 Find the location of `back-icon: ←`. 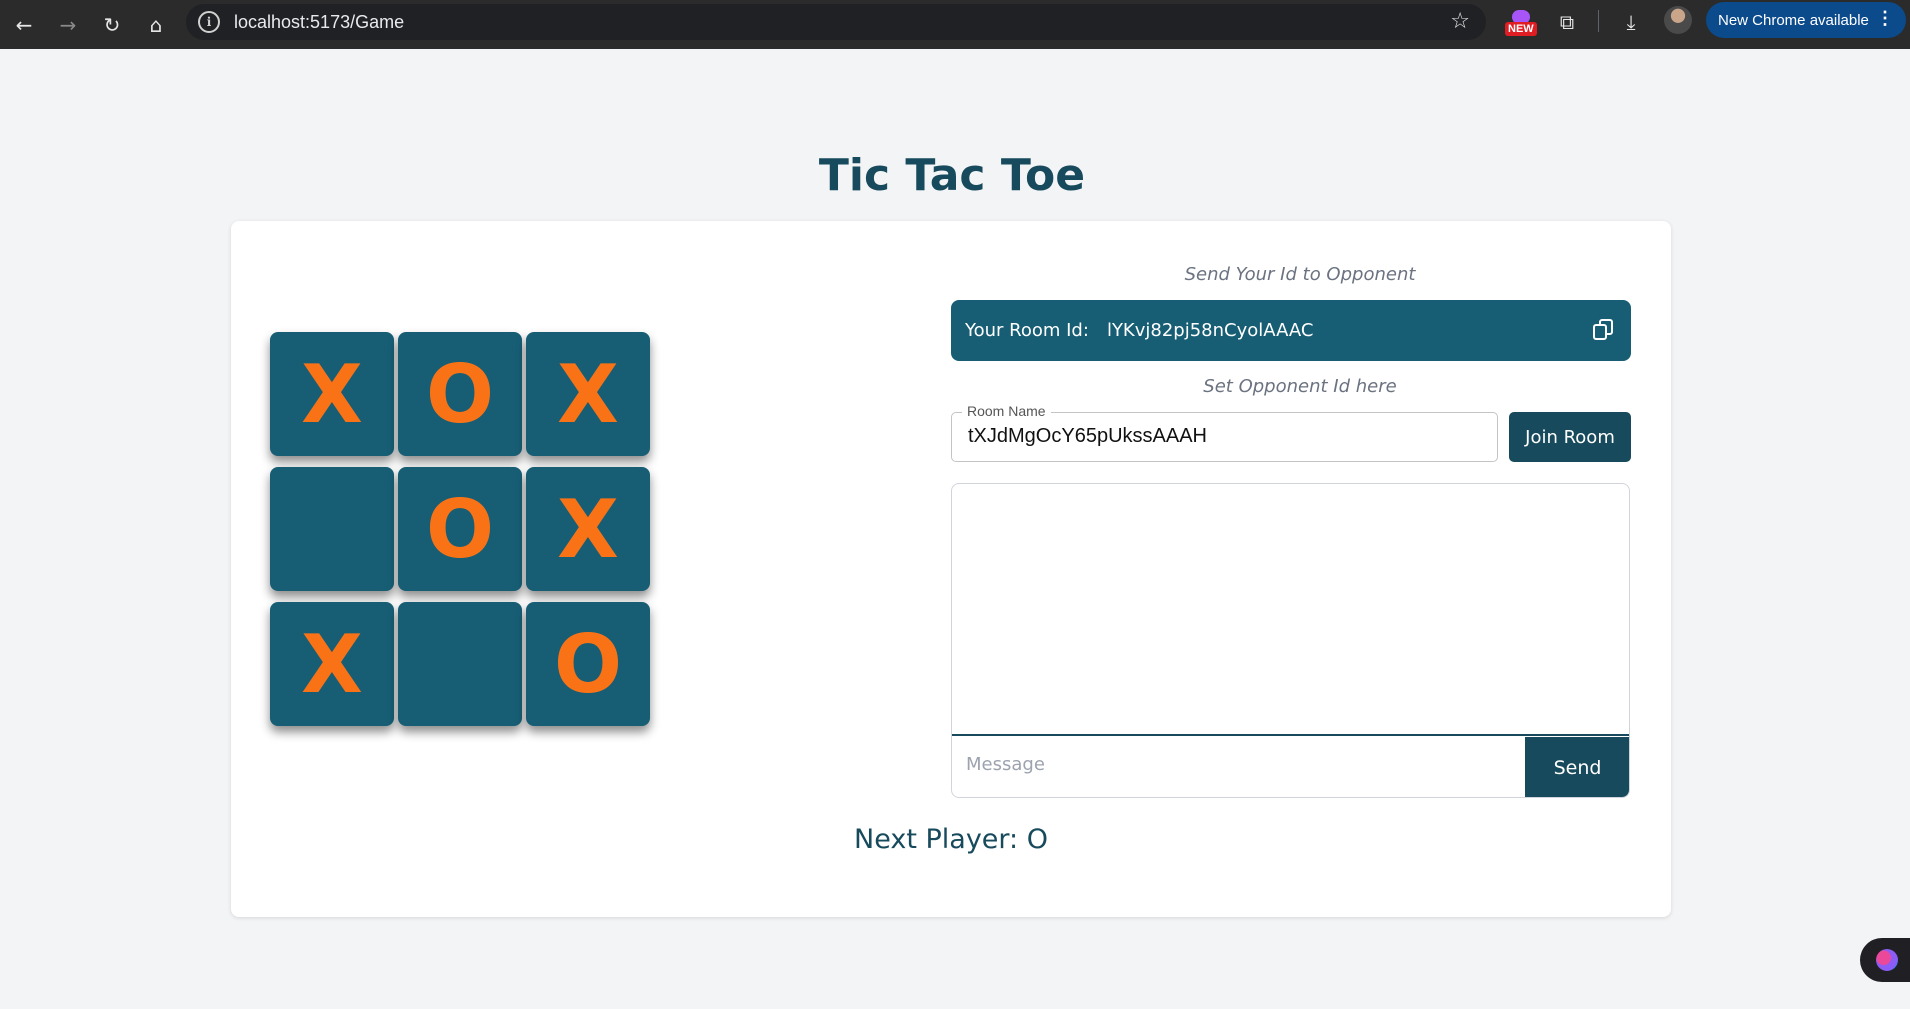

back-icon: ← is located at coordinates (24, 25).